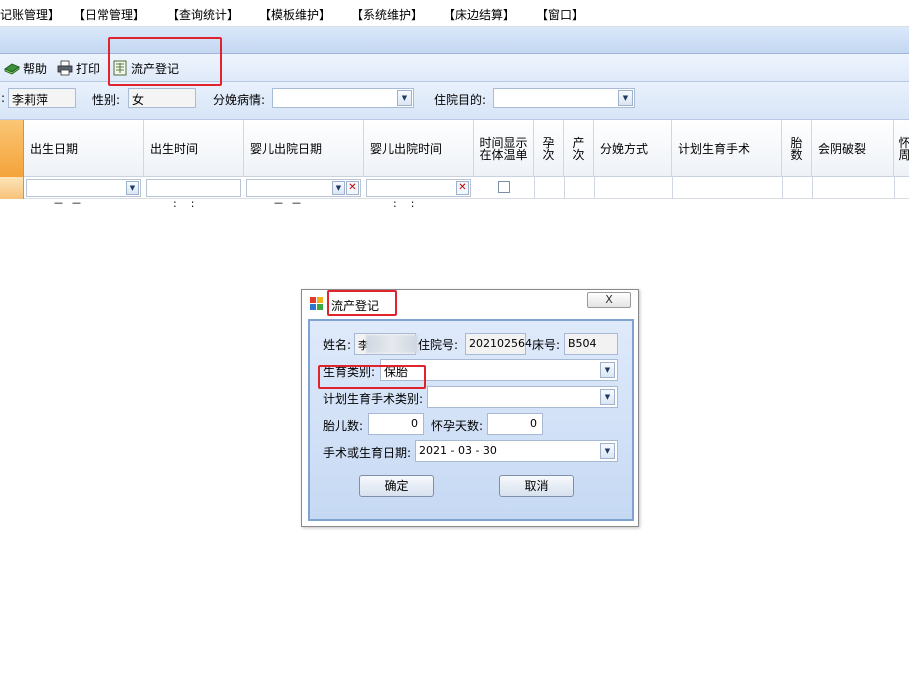  I want to click on help-label: 帮助, so click(35, 68).